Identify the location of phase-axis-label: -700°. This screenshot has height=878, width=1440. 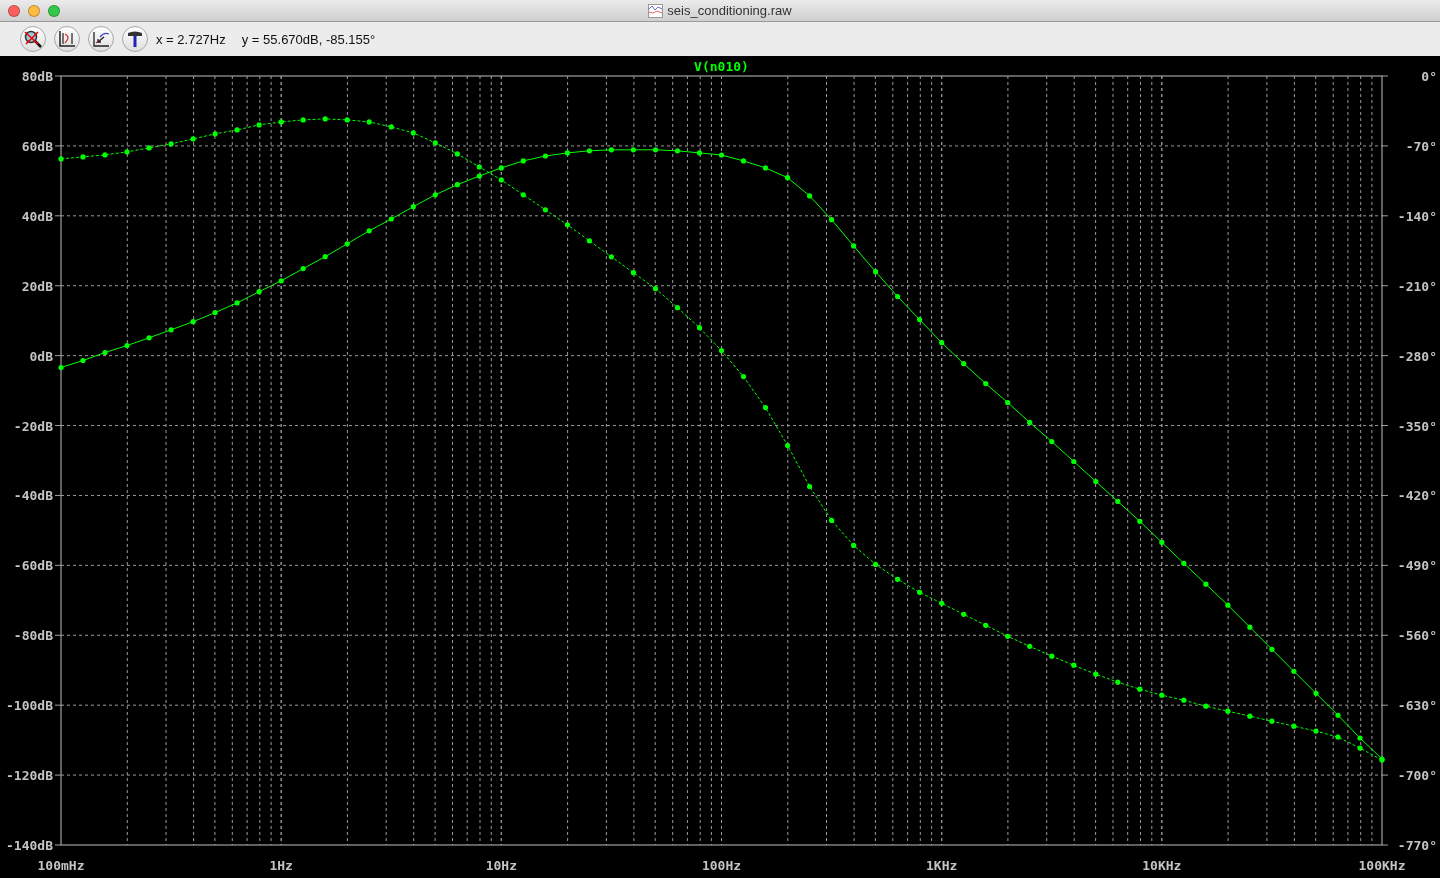
(1417, 776).